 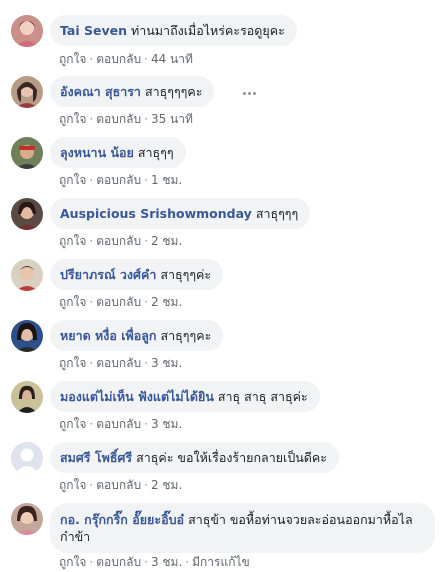 I want to click on comment-actions: ถูกใจ · ตอบกลับ · 35 นาที, so click(x=126, y=119).